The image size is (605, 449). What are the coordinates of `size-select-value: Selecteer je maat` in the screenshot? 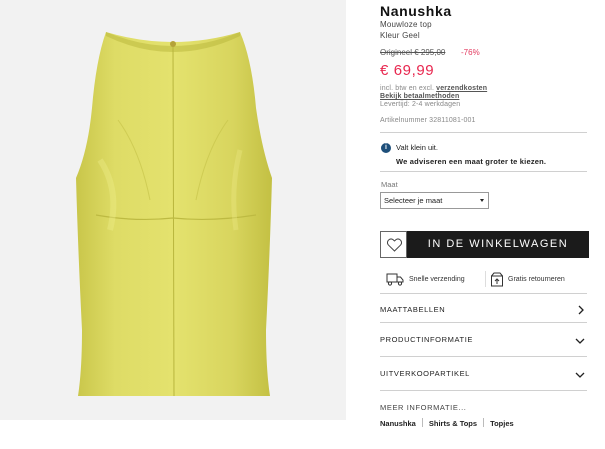 It's located at (413, 200).